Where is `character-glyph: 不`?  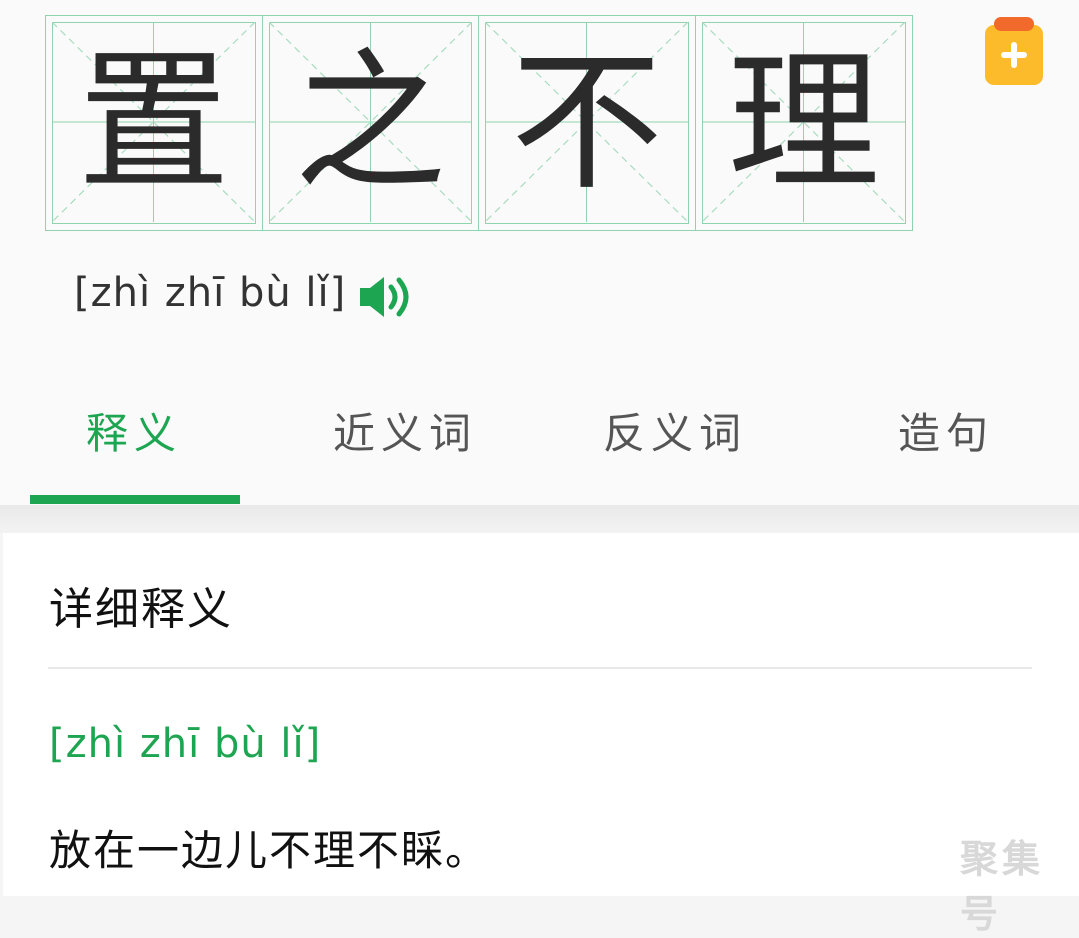 character-glyph: 不 is located at coordinates (586, 122).